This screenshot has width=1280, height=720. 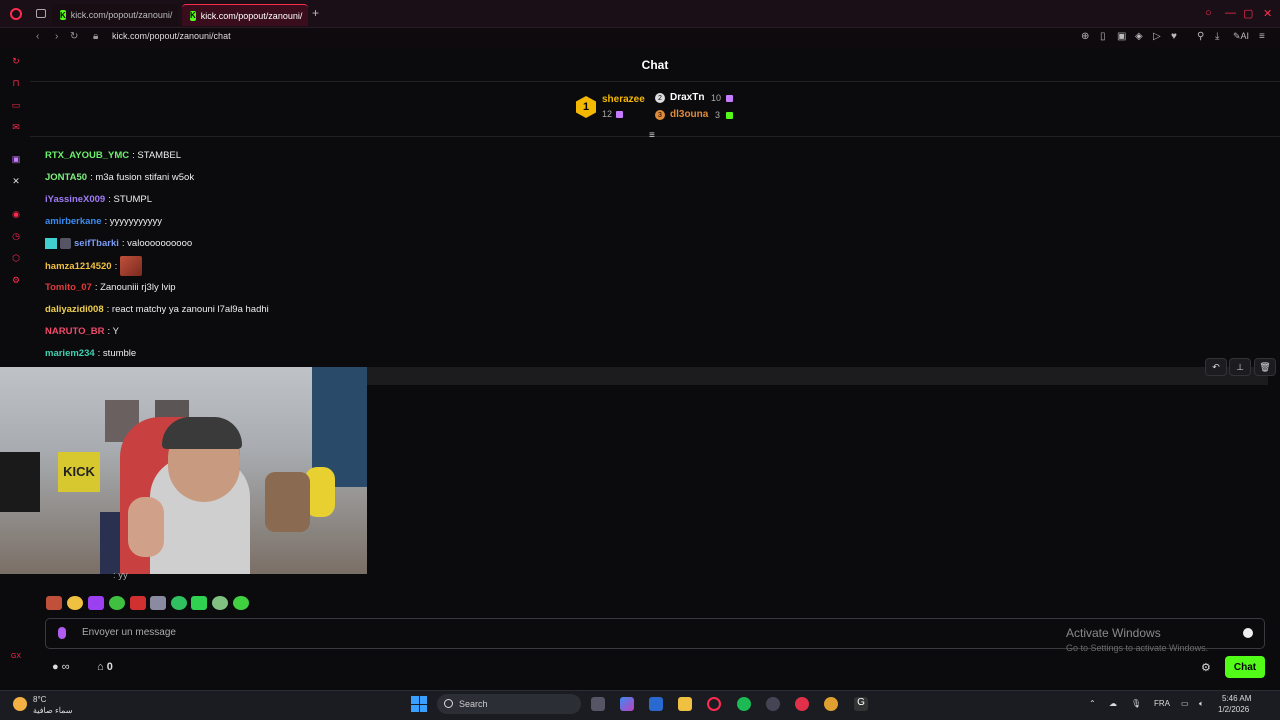 What do you see at coordinates (66, 177) in the screenshot?
I see `chat-username: JONTA50` at bounding box center [66, 177].